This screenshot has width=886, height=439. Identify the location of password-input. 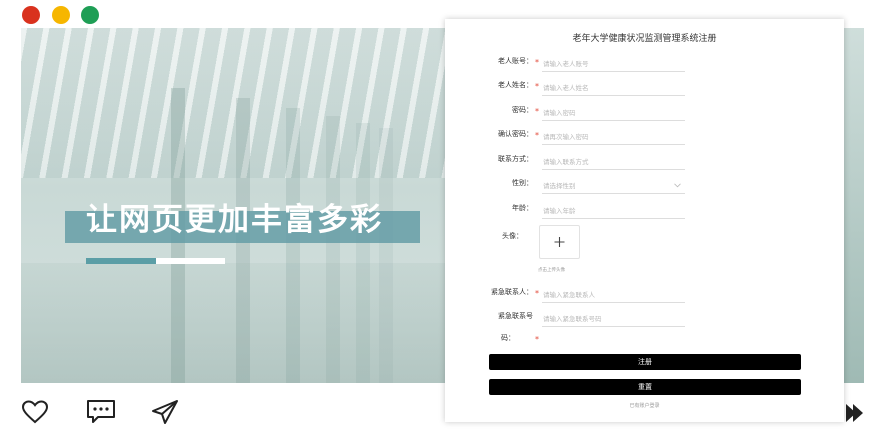
(613, 113).